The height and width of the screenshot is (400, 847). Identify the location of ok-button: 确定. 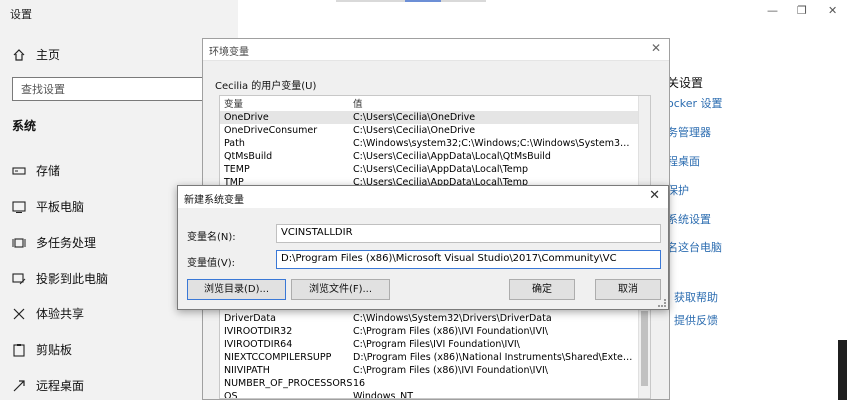
(542, 289).